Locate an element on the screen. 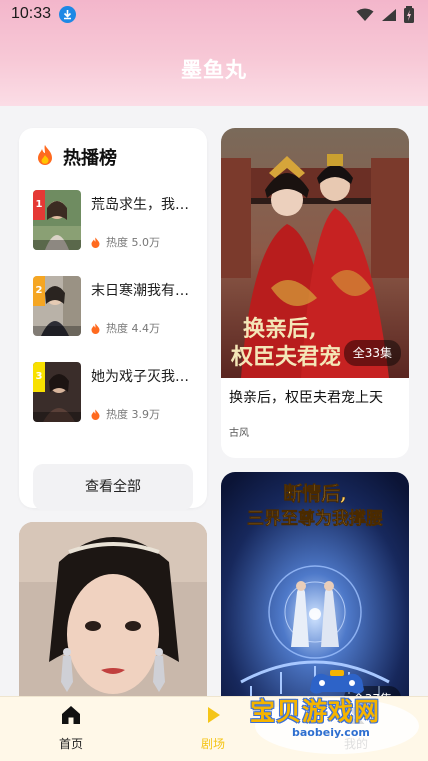 This screenshot has width=428, height=761. drama-poster is located at coordinates (113, 622).